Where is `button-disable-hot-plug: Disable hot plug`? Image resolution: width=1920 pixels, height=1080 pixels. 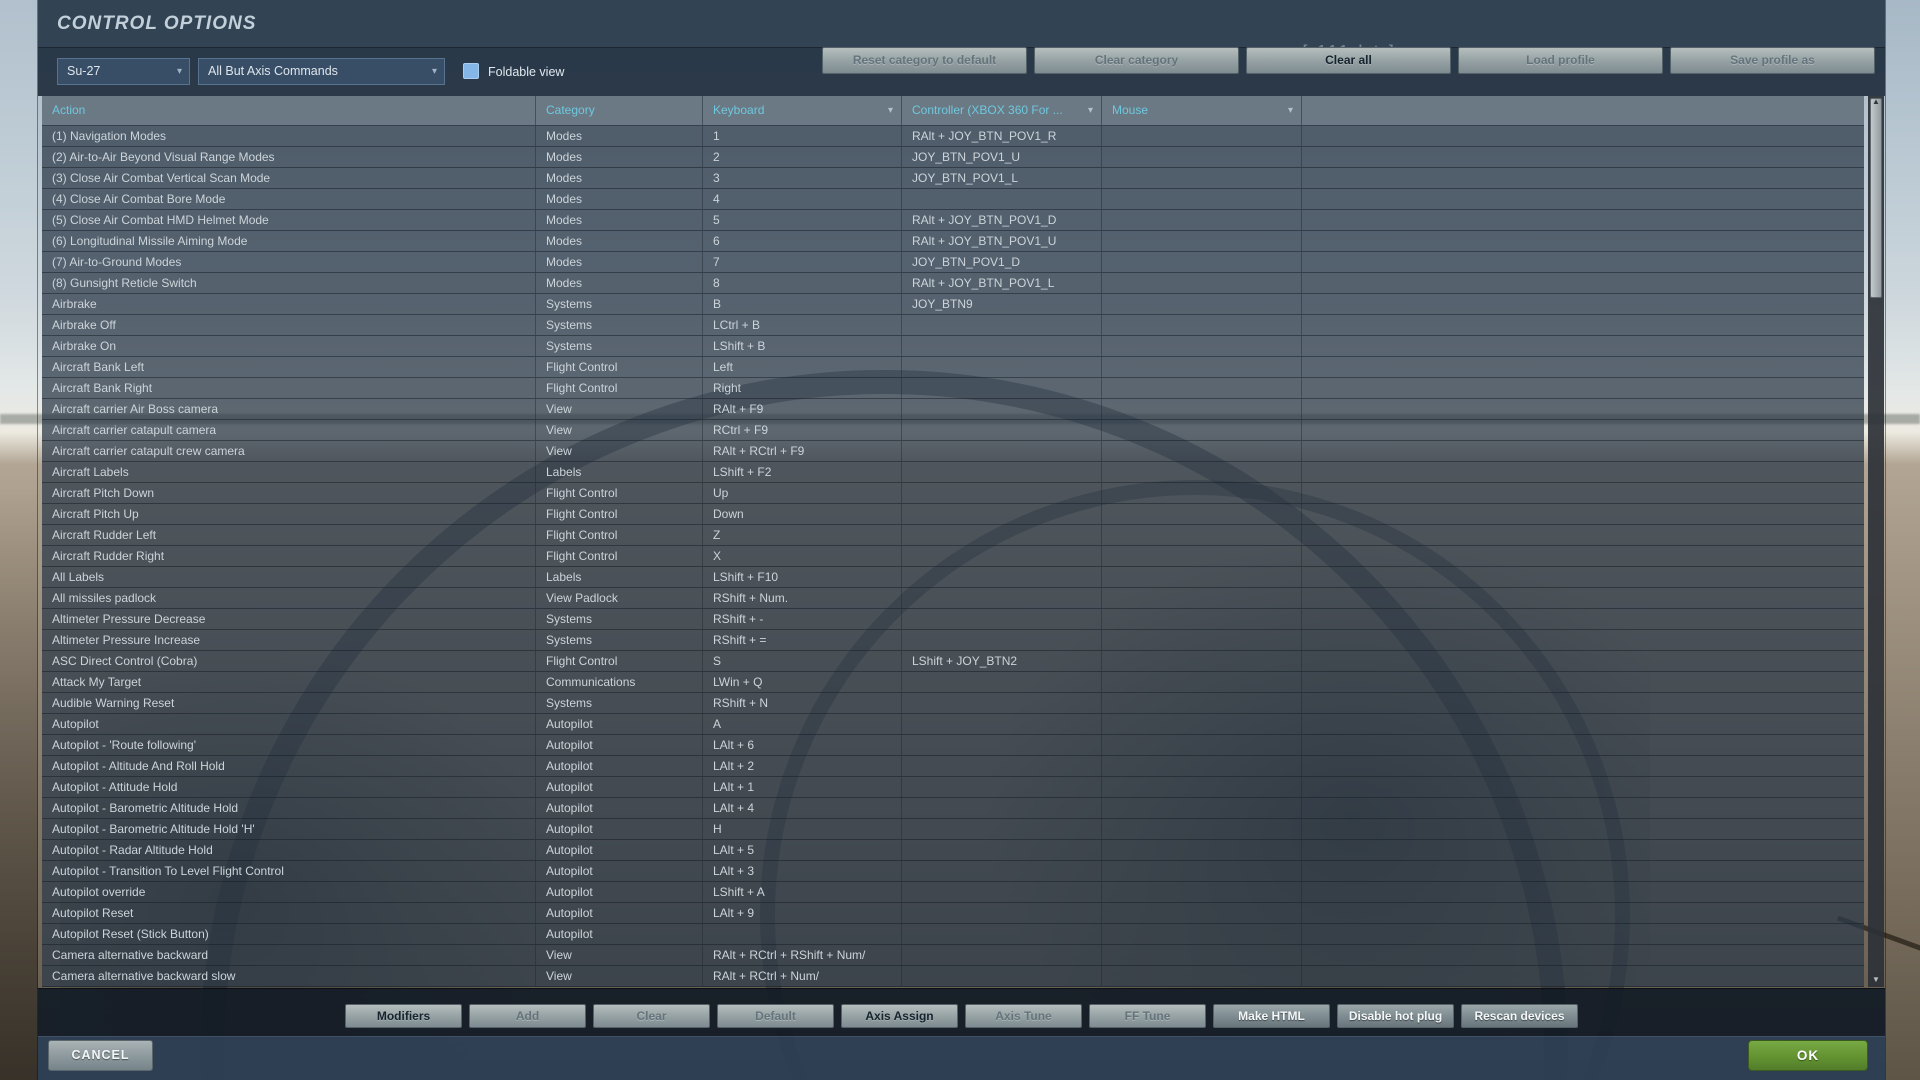 button-disable-hot-plug: Disable hot plug is located at coordinates (1395, 1016).